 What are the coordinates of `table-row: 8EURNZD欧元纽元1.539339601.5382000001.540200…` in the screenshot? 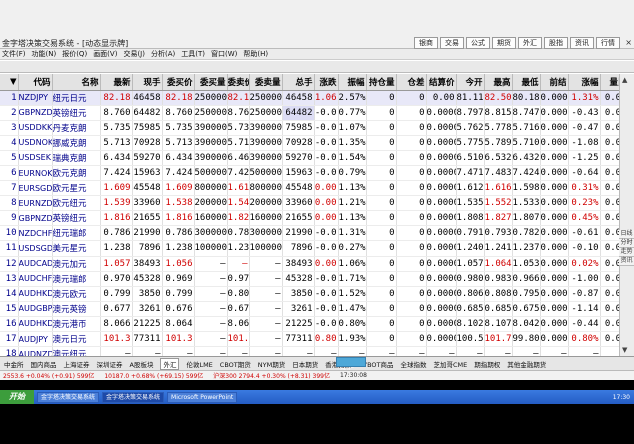 It's located at (309, 203).